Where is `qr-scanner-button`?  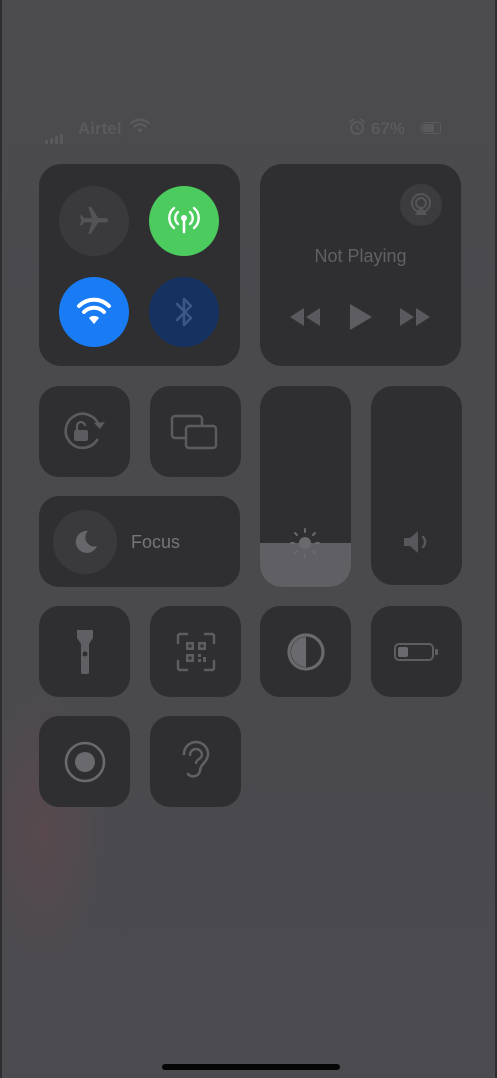
qr-scanner-button is located at coordinates (195, 651).